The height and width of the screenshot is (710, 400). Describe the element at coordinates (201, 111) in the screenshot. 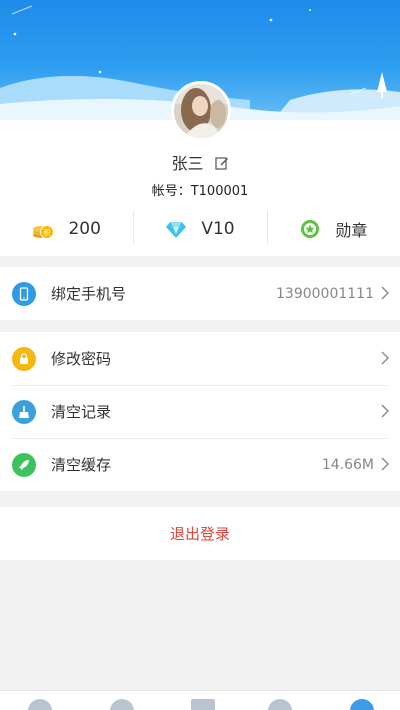

I see `avatar` at that location.